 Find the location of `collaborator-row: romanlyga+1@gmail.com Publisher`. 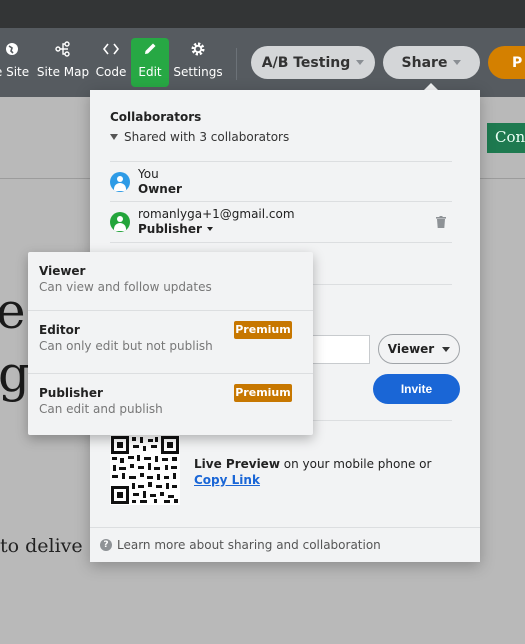

collaborator-row: romanlyga+1@gmail.com Publisher is located at coordinates (281, 222).